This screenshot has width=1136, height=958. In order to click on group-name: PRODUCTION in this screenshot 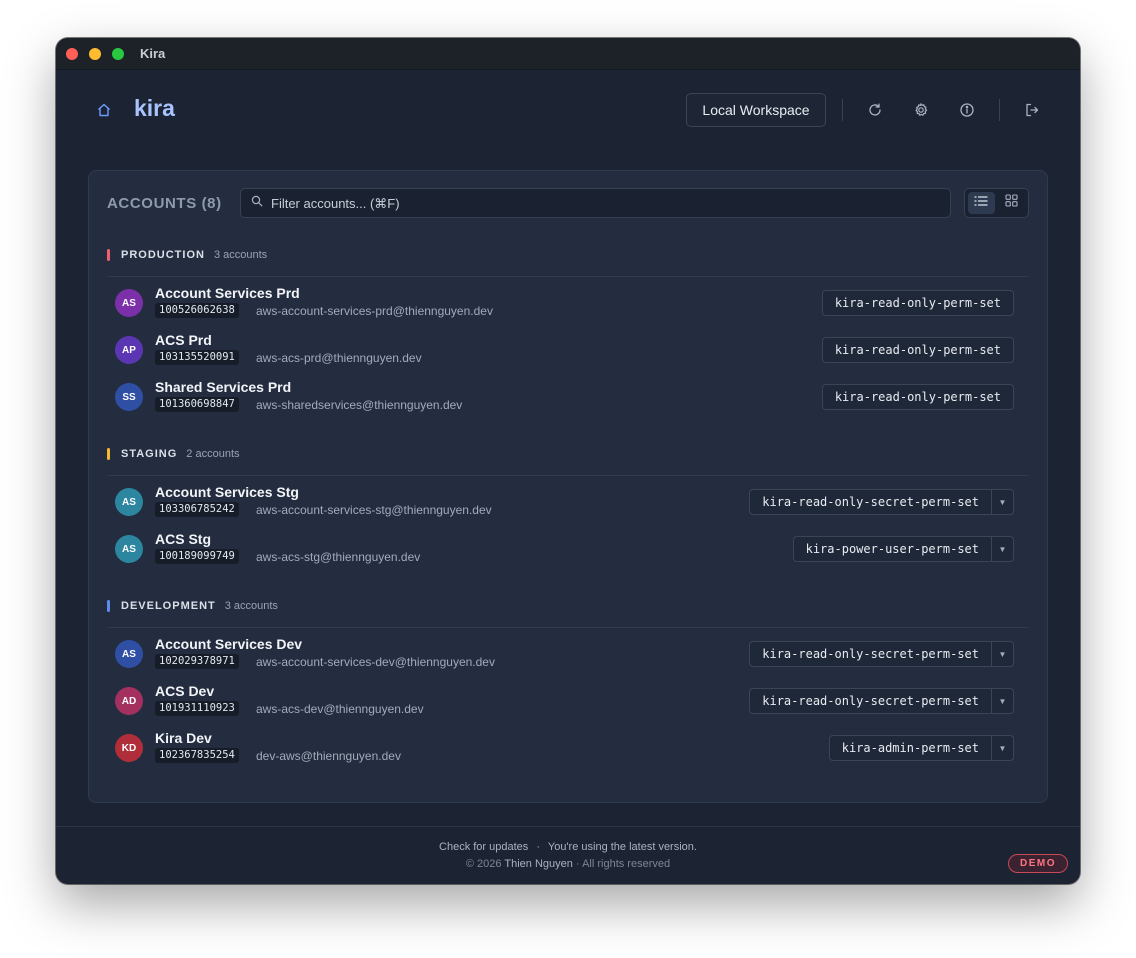, I will do `click(163, 254)`.